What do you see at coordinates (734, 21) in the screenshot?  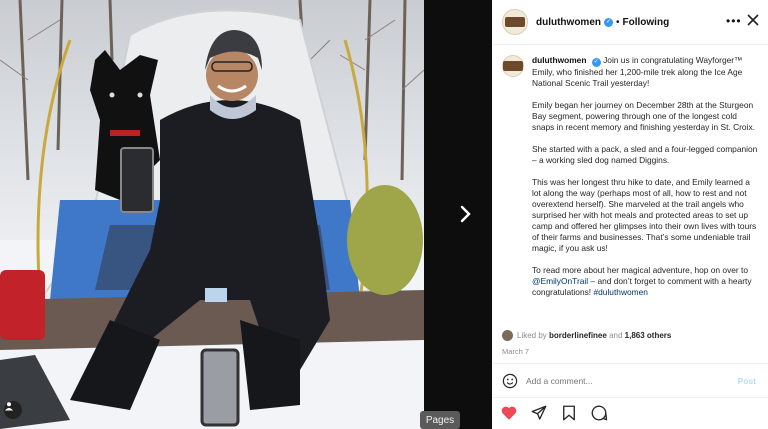 I see `more-icon: •••` at bounding box center [734, 21].